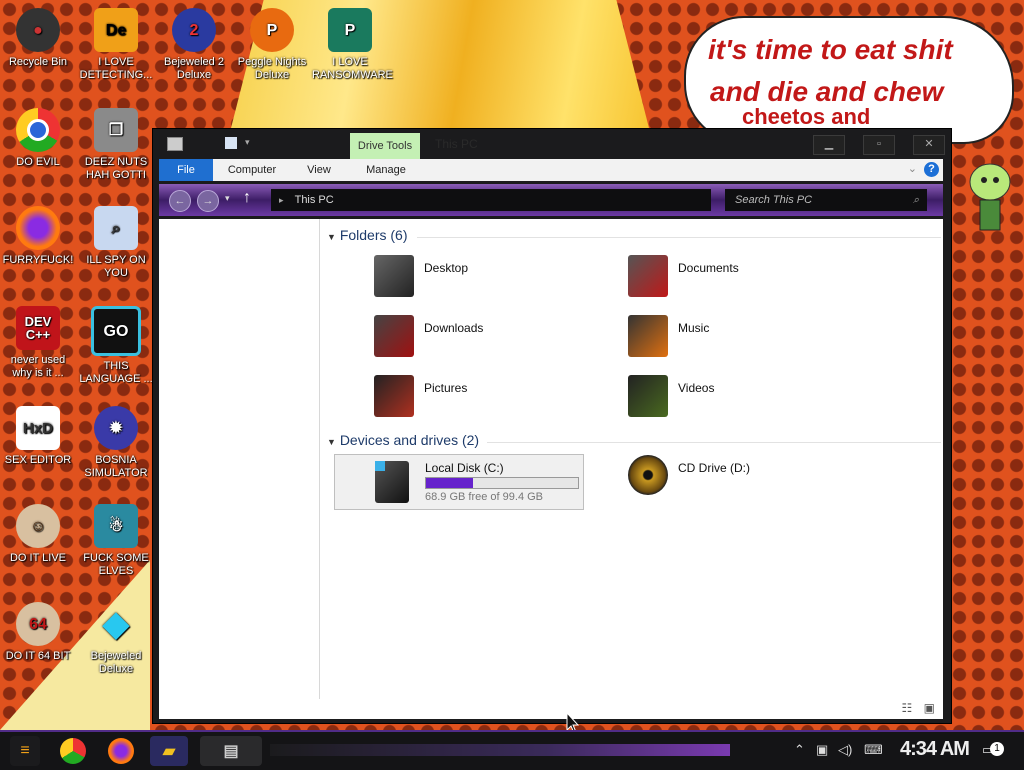  I want to click on search-placeholder: Search This PC, so click(774, 200).